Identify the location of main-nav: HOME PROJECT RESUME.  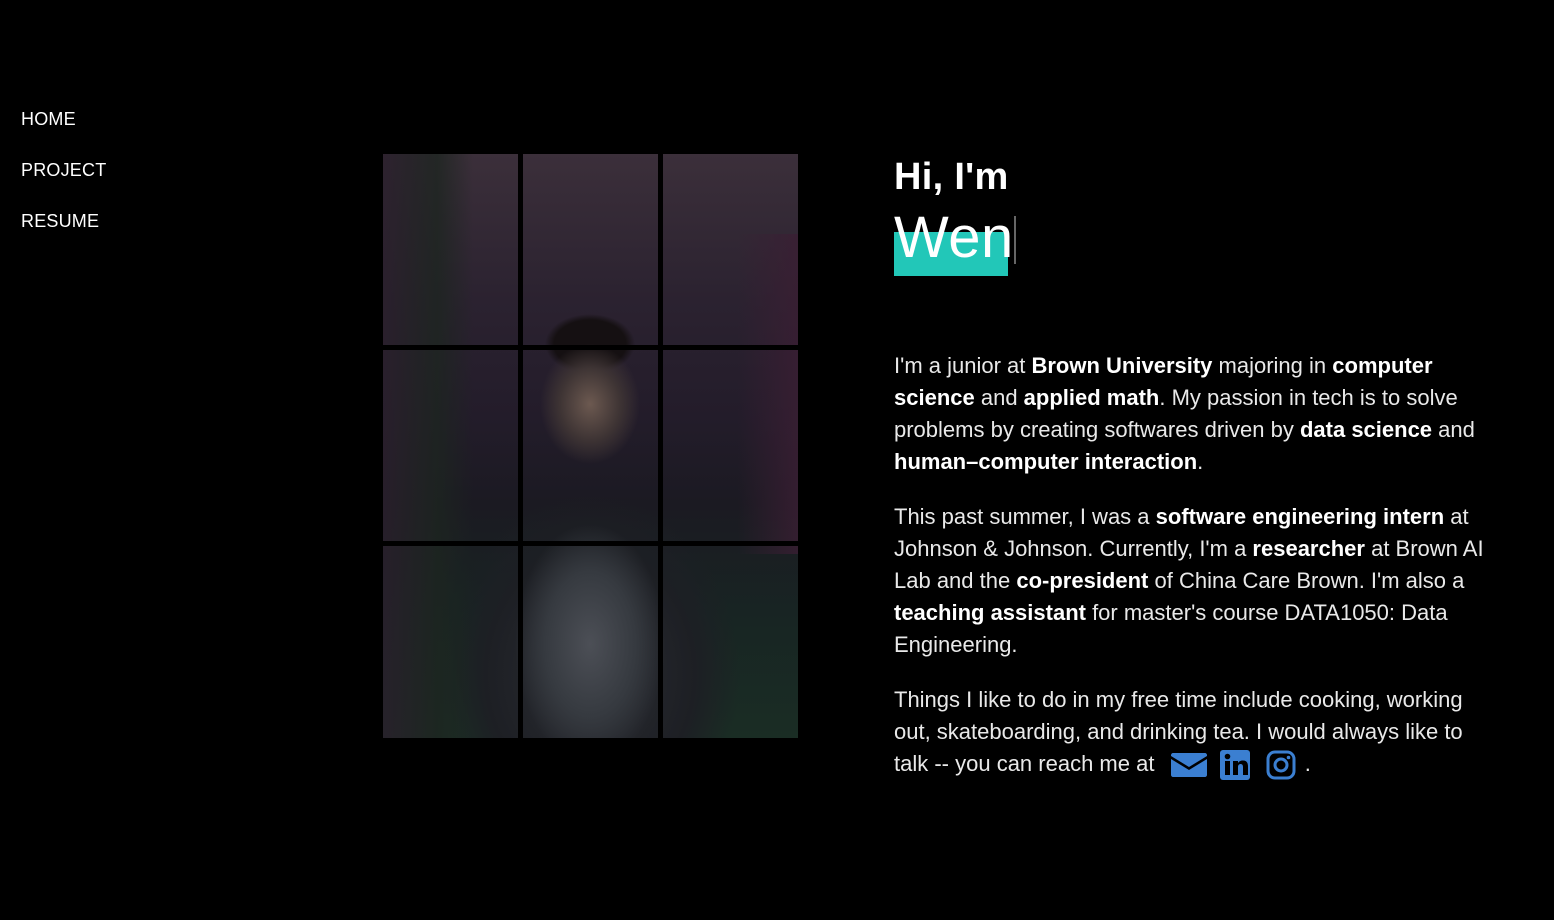
(63, 182).